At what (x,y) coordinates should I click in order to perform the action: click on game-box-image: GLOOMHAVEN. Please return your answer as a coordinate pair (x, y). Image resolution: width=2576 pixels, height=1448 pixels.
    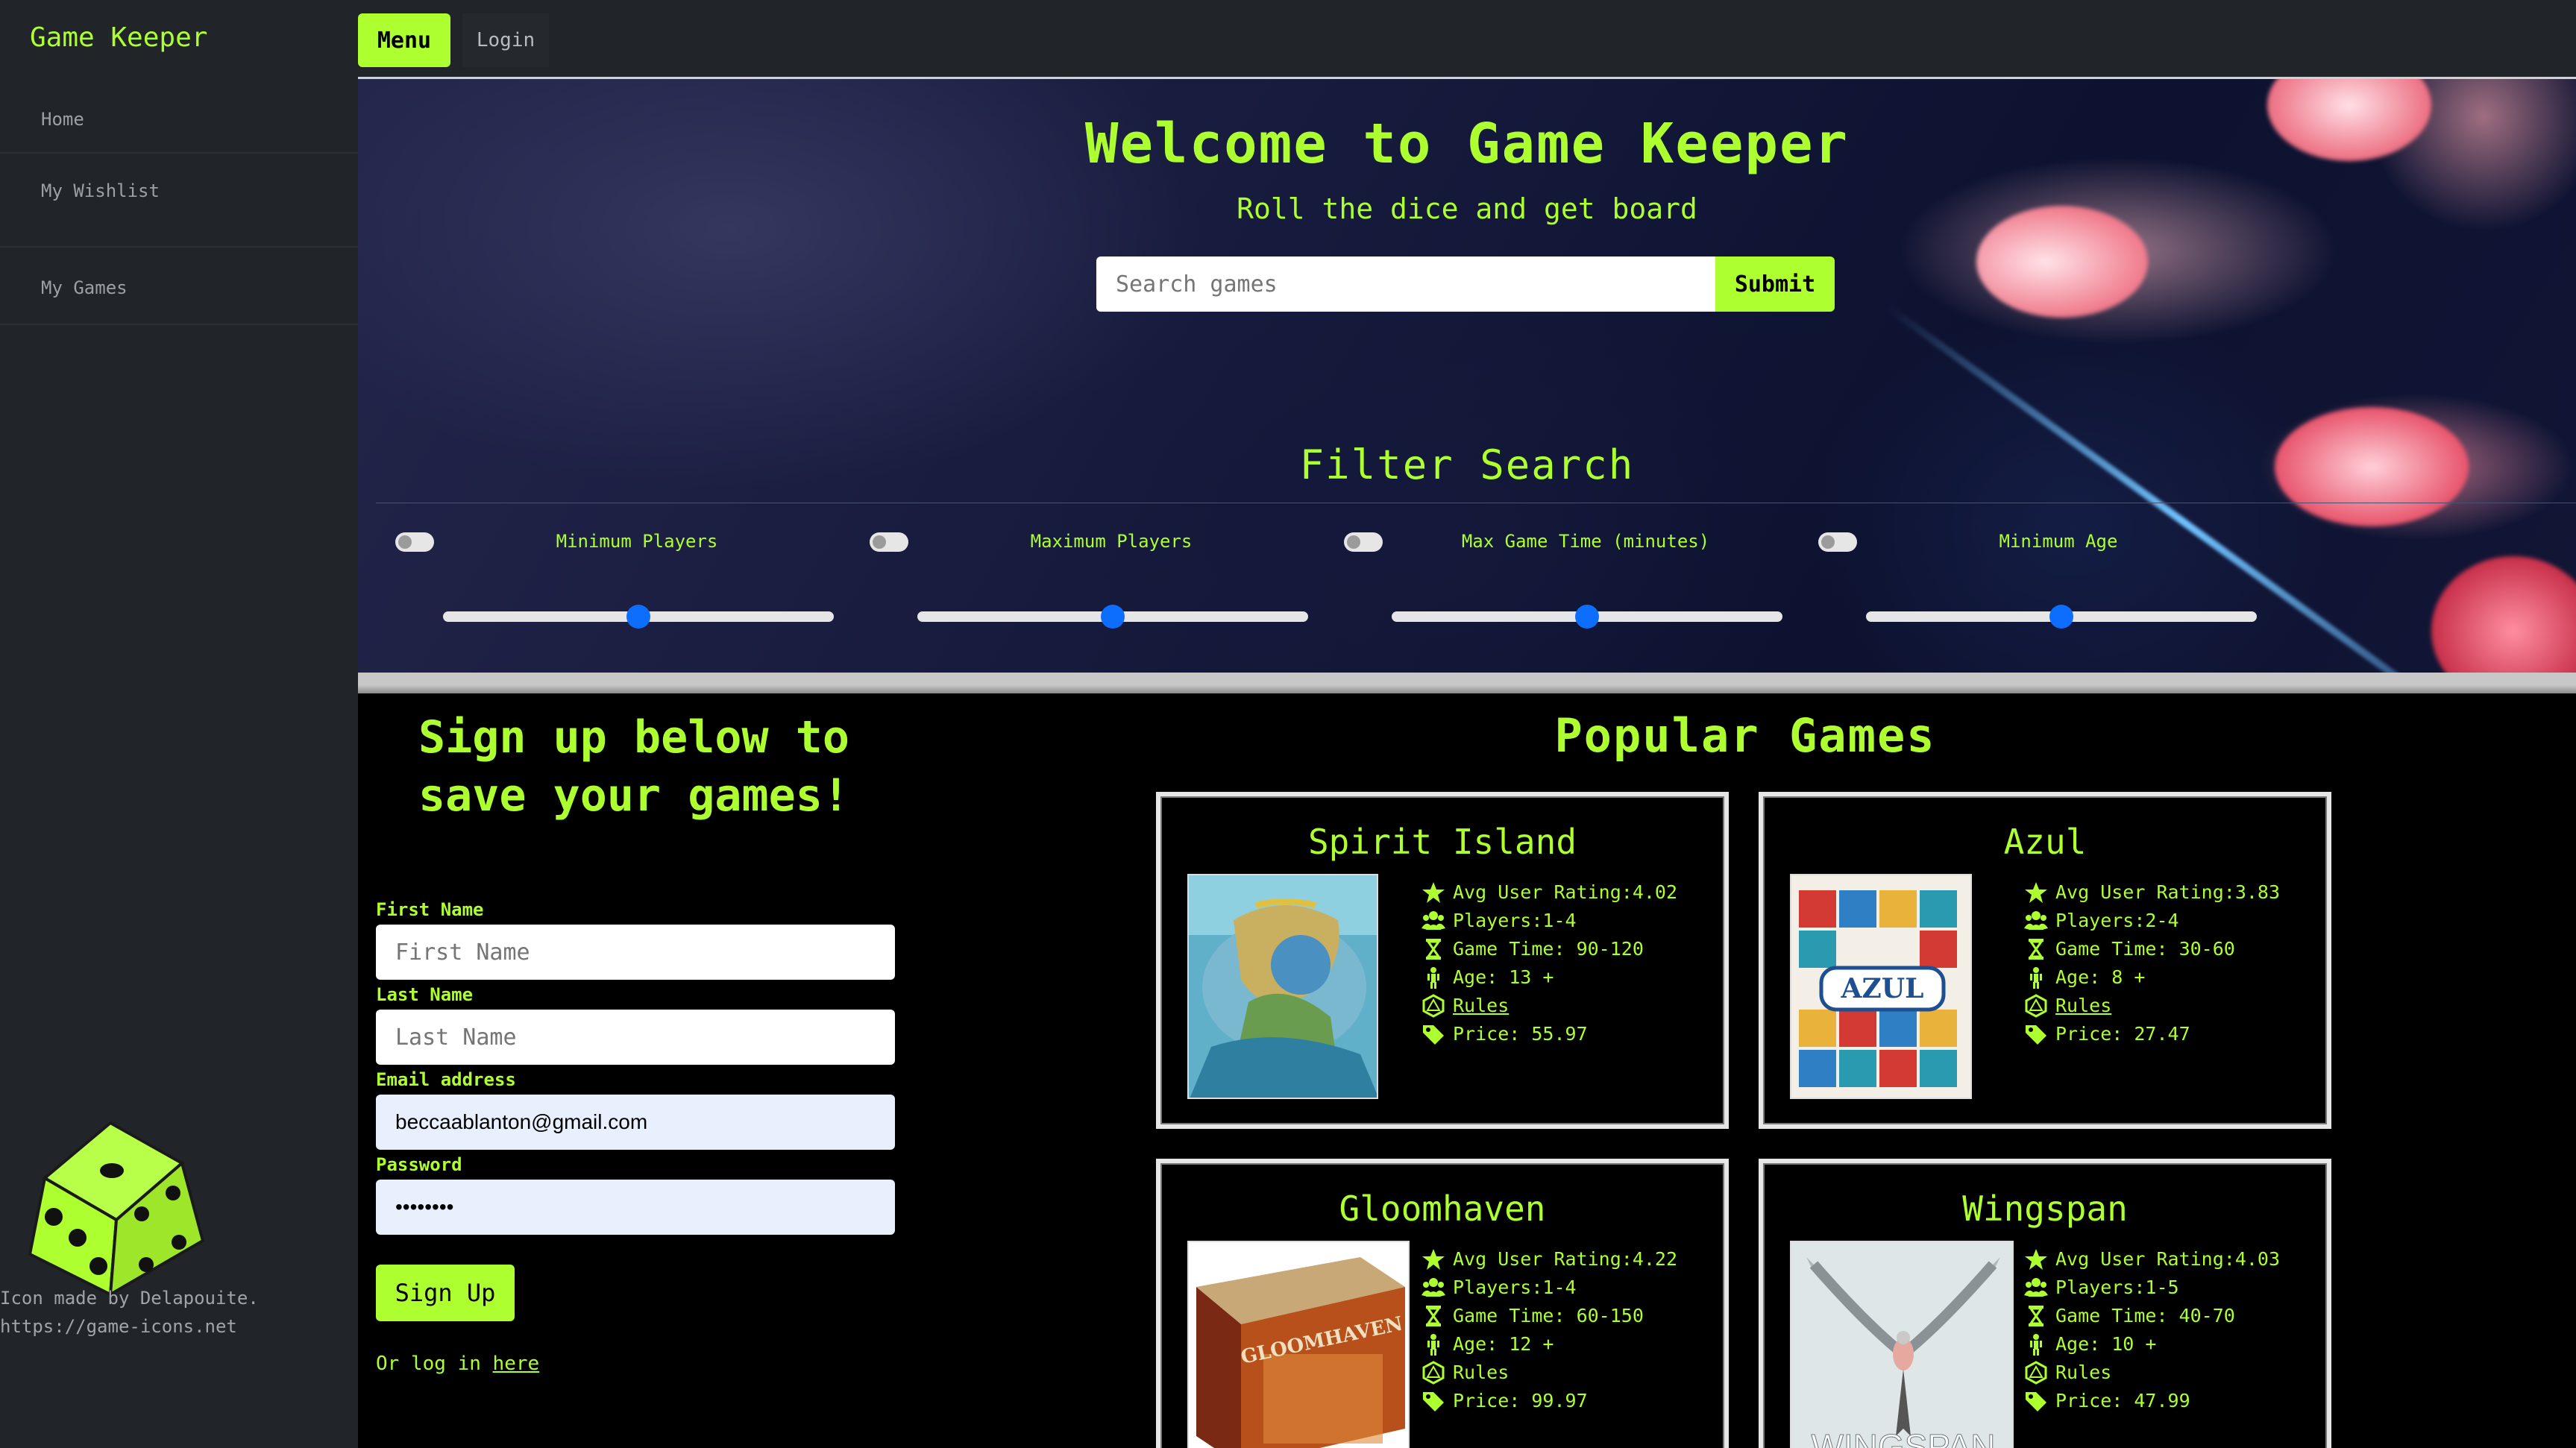
    Looking at the image, I should click on (1299, 1344).